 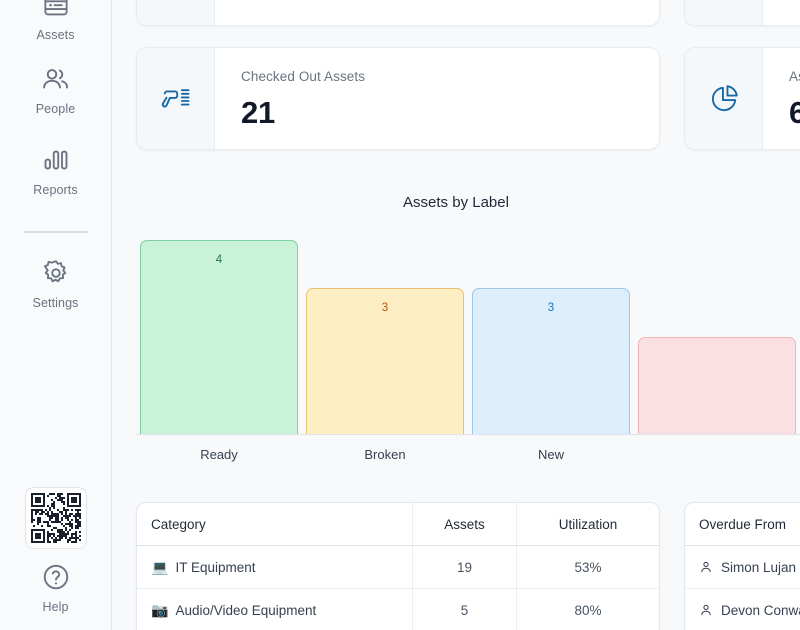 I want to click on table-header-row: Category Assets Utilization, so click(x=398, y=524).